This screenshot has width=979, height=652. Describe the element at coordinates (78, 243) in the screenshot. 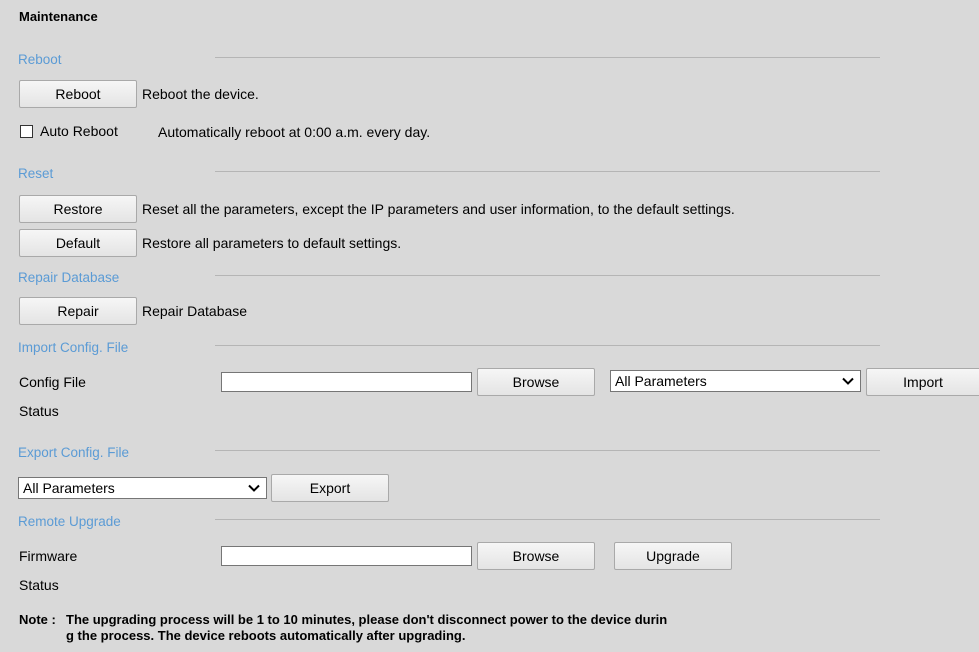

I see `default-button: Default` at that location.